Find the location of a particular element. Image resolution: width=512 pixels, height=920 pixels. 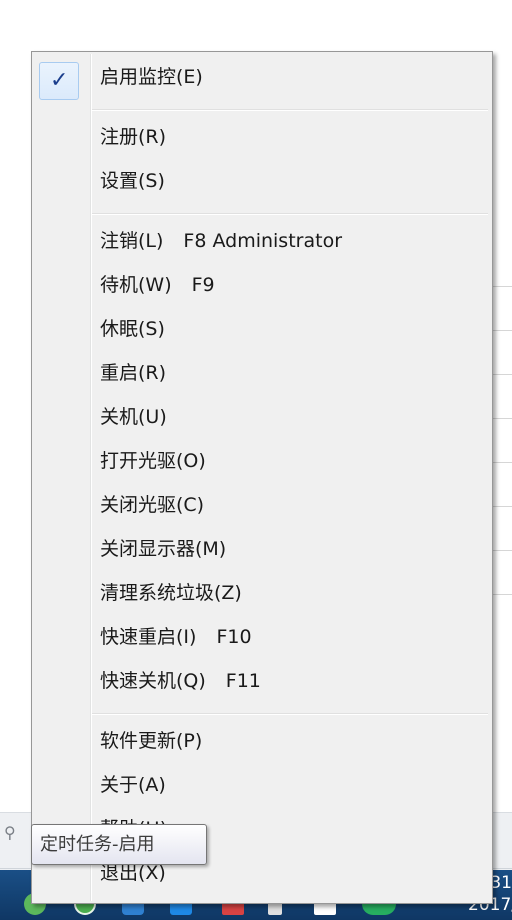

menu-item-label: 关于(A) is located at coordinates (133, 785).